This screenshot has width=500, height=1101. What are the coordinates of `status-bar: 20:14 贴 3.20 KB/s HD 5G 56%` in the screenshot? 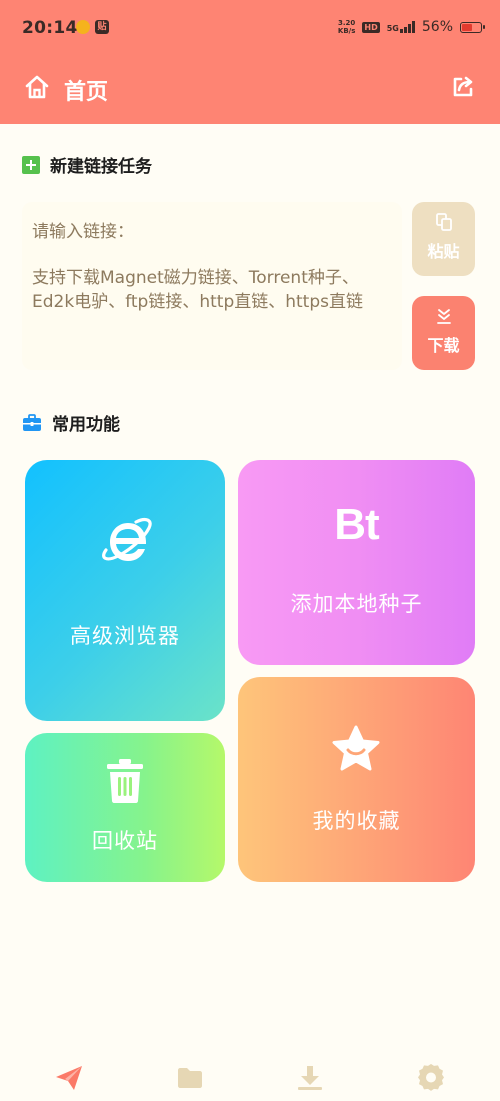 It's located at (250, 29).